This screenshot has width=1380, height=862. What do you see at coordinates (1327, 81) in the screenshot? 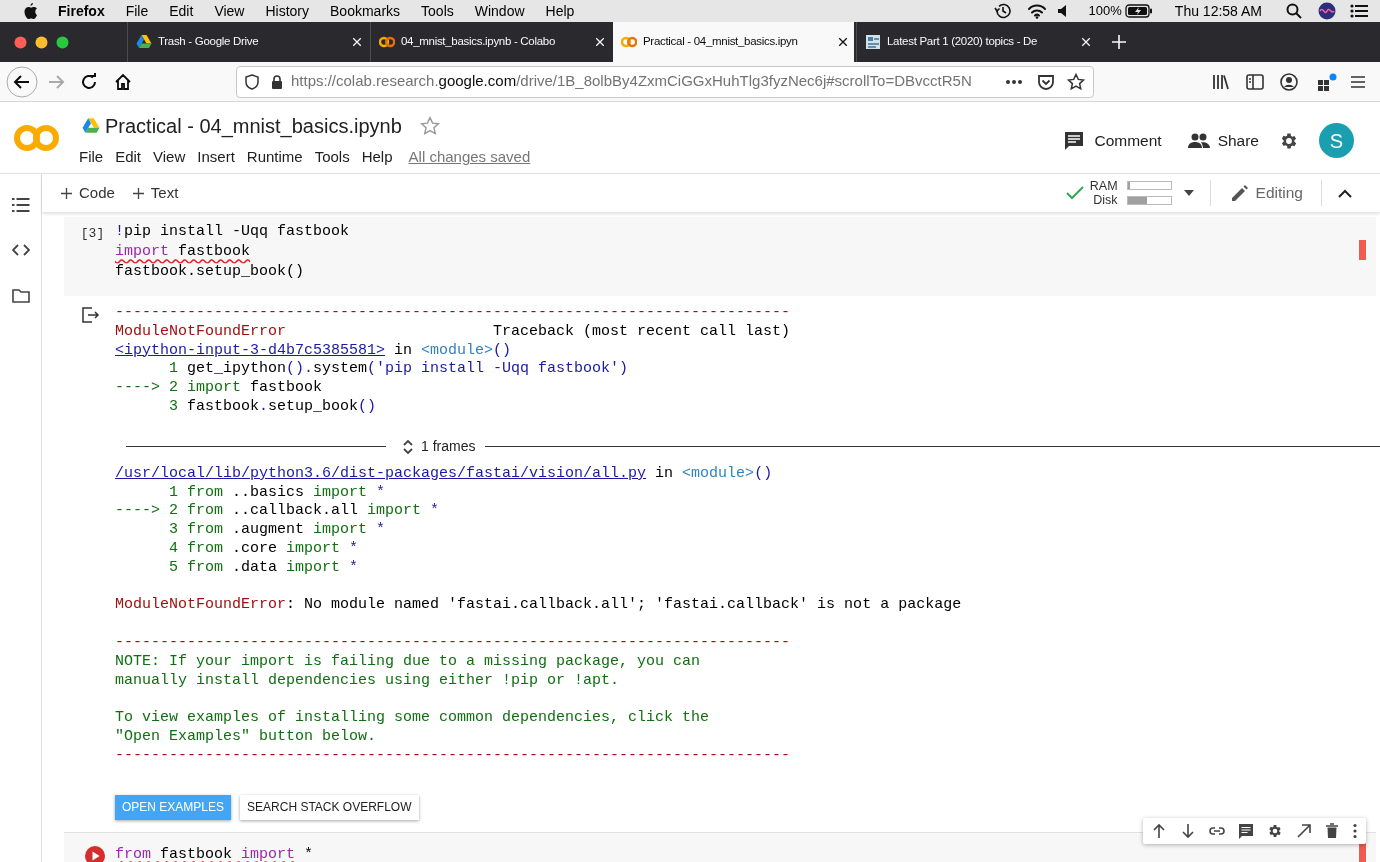
I see `extensions-icon` at bounding box center [1327, 81].